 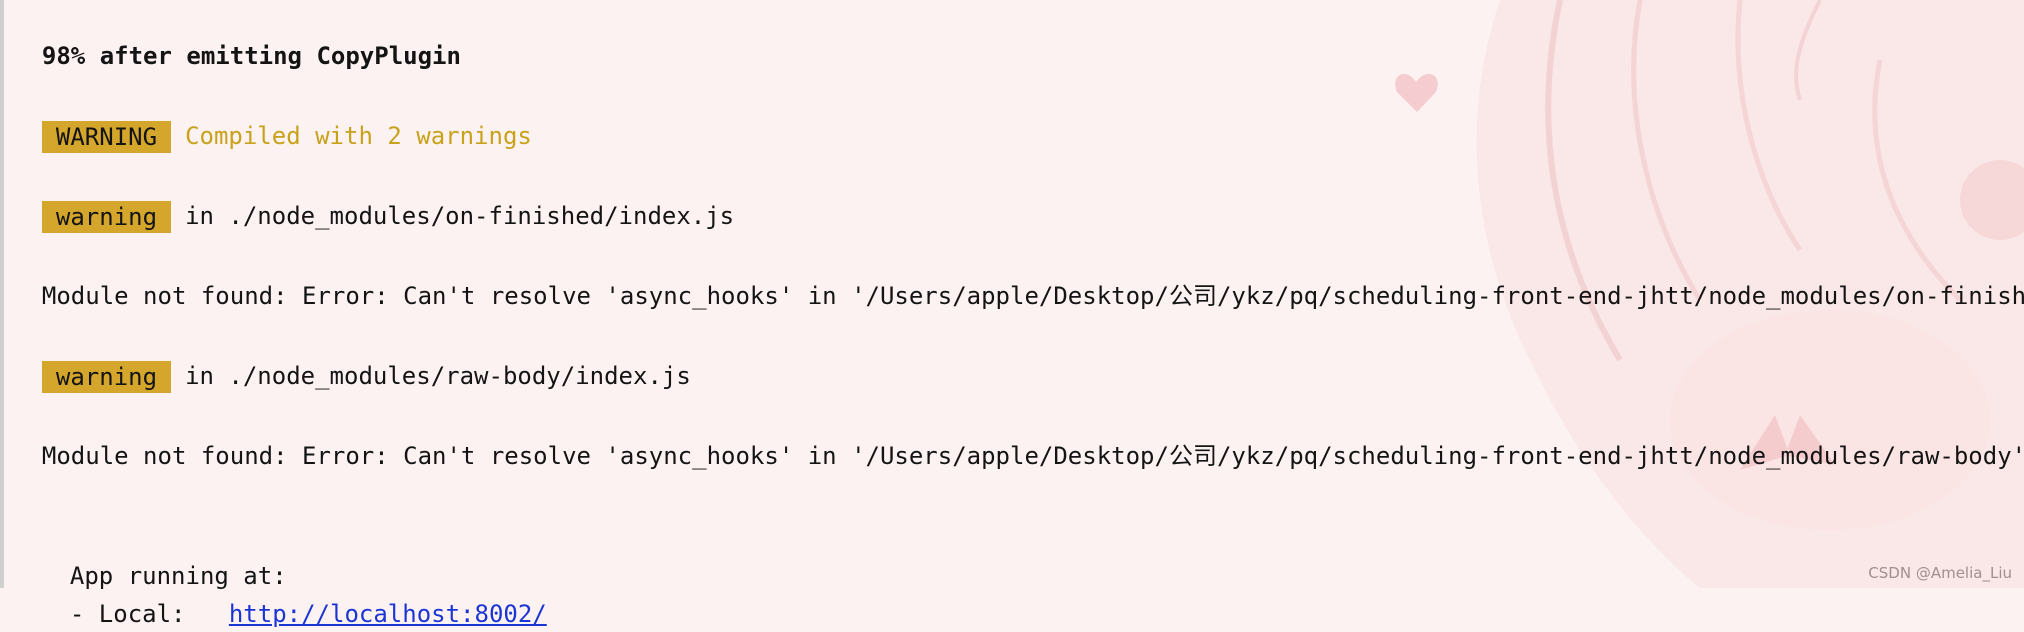 What do you see at coordinates (388, 614) in the screenshot?
I see `local-url-link: http://localhost:8002/` at bounding box center [388, 614].